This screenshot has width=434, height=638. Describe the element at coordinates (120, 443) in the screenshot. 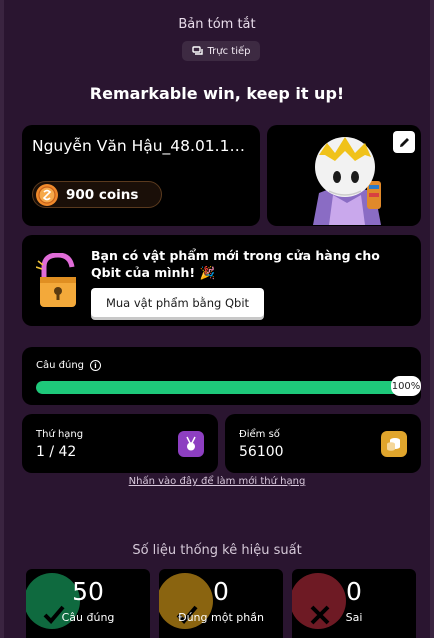

I see `rank-card: Thứ hạng 1 / 42` at that location.